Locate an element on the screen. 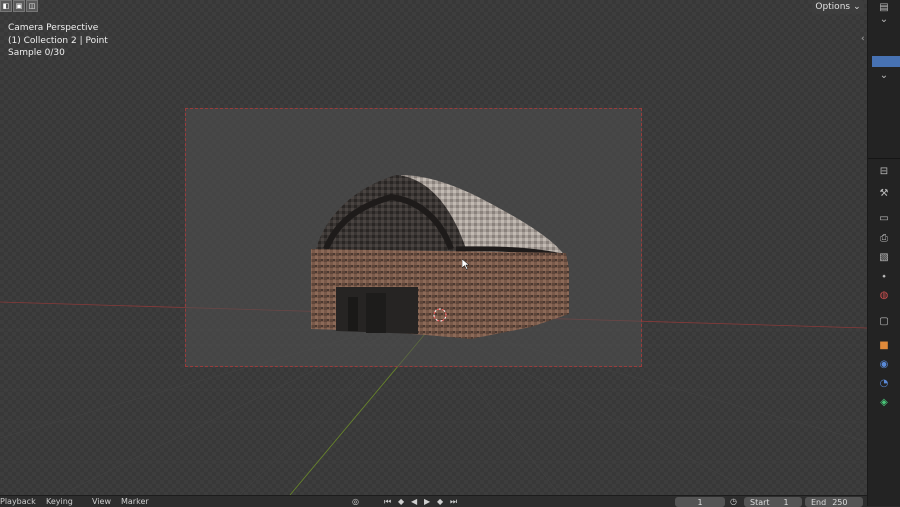  collection-text: (1) Collection 2 | Point is located at coordinates (58, 40).